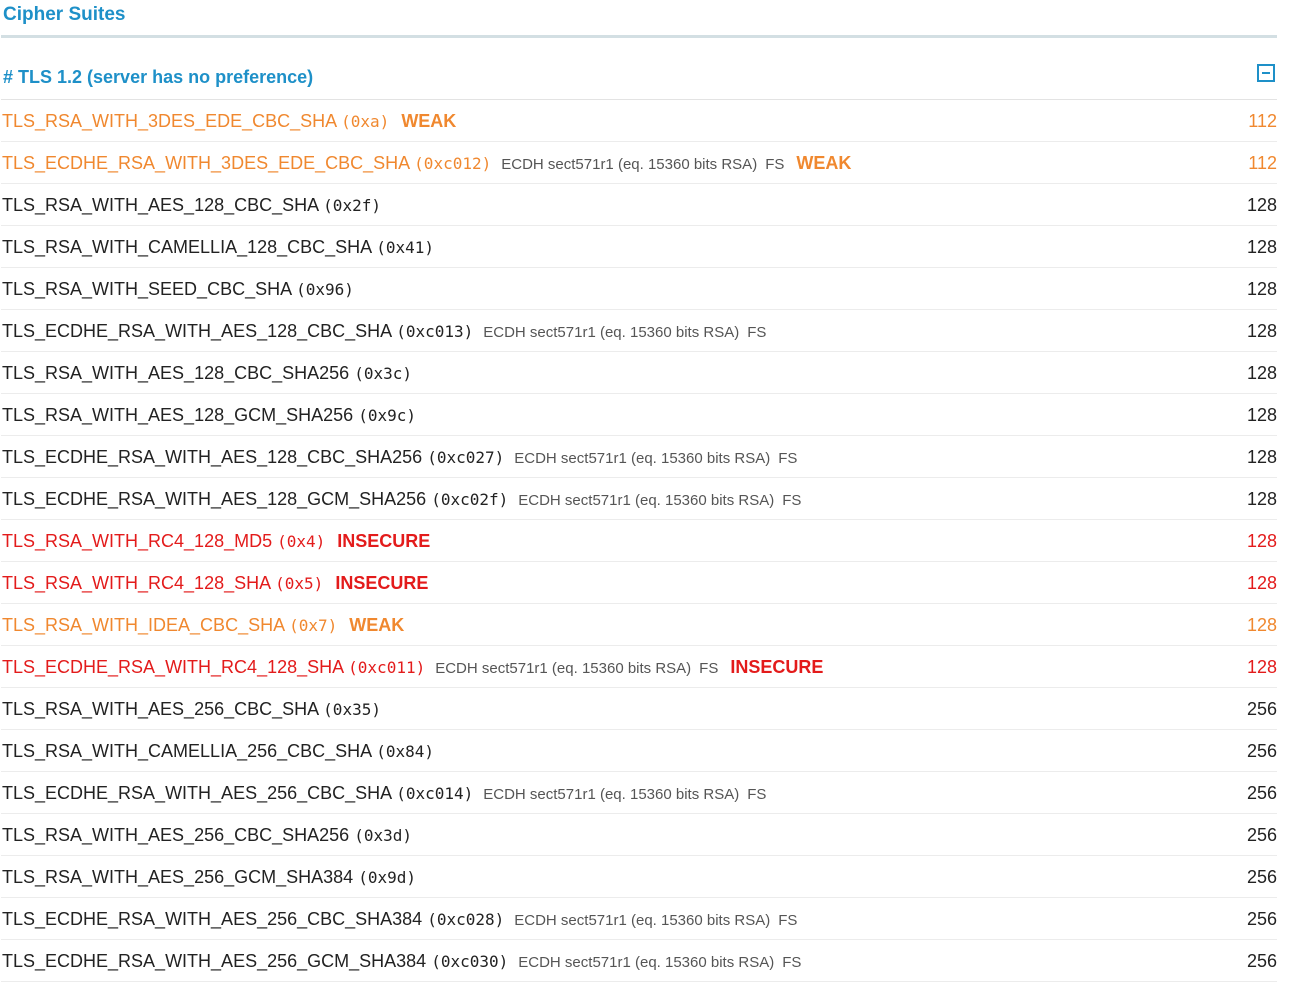 This screenshot has width=1297, height=985. I want to click on cipher-suite-name: TLS_RSA_WITH_AES_128_CBC_SHA, so click(160, 205).